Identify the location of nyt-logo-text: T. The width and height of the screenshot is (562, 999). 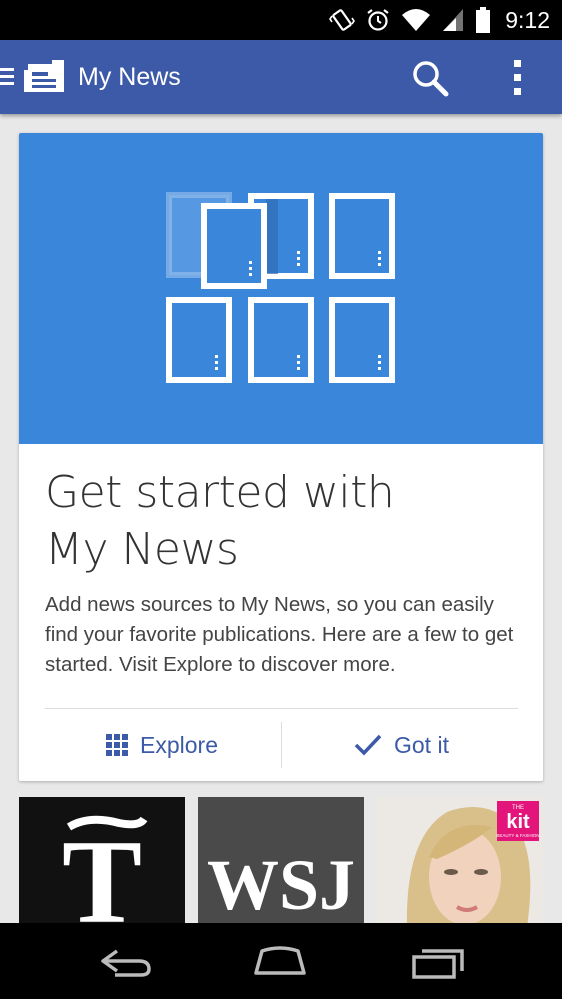
(102, 871).